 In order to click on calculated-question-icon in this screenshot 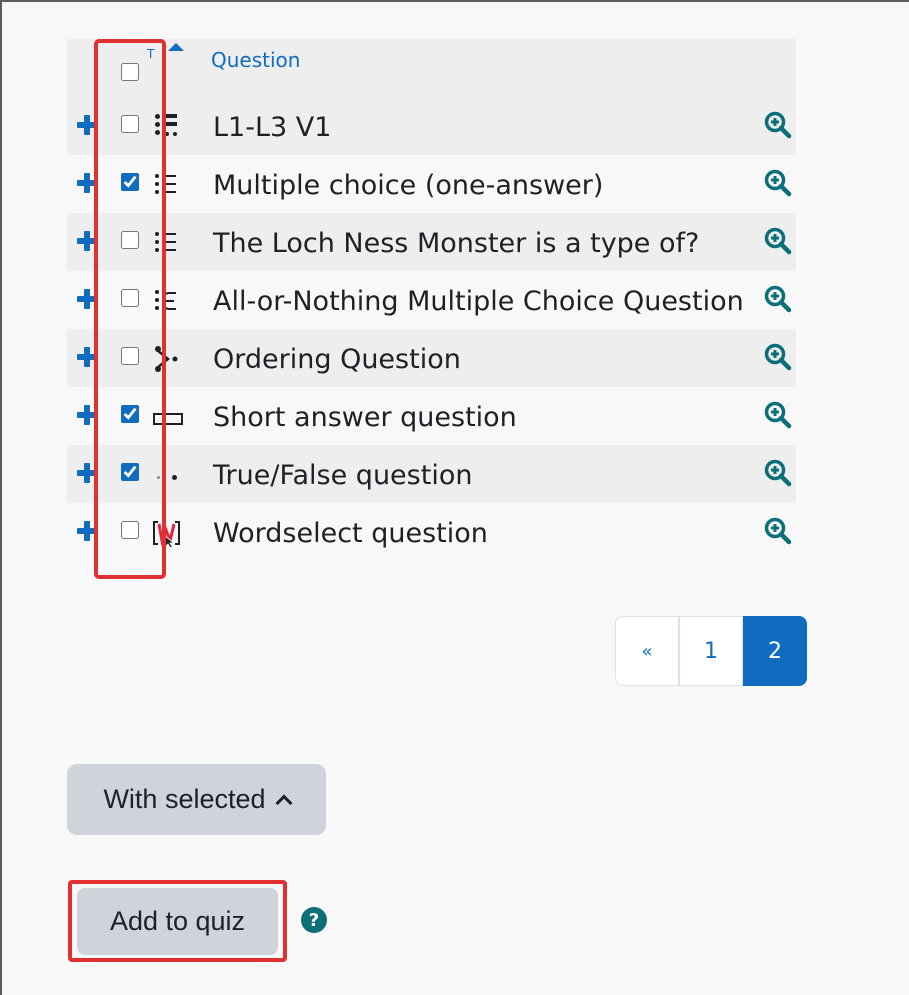, I will do `click(170, 127)`.